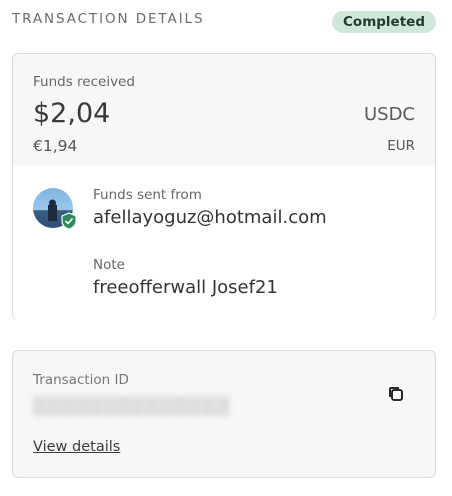 This screenshot has height=496, width=452. What do you see at coordinates (76, 447) in the screenshot?
I see `view-details-link: View details` at bounding box center [76, 447].